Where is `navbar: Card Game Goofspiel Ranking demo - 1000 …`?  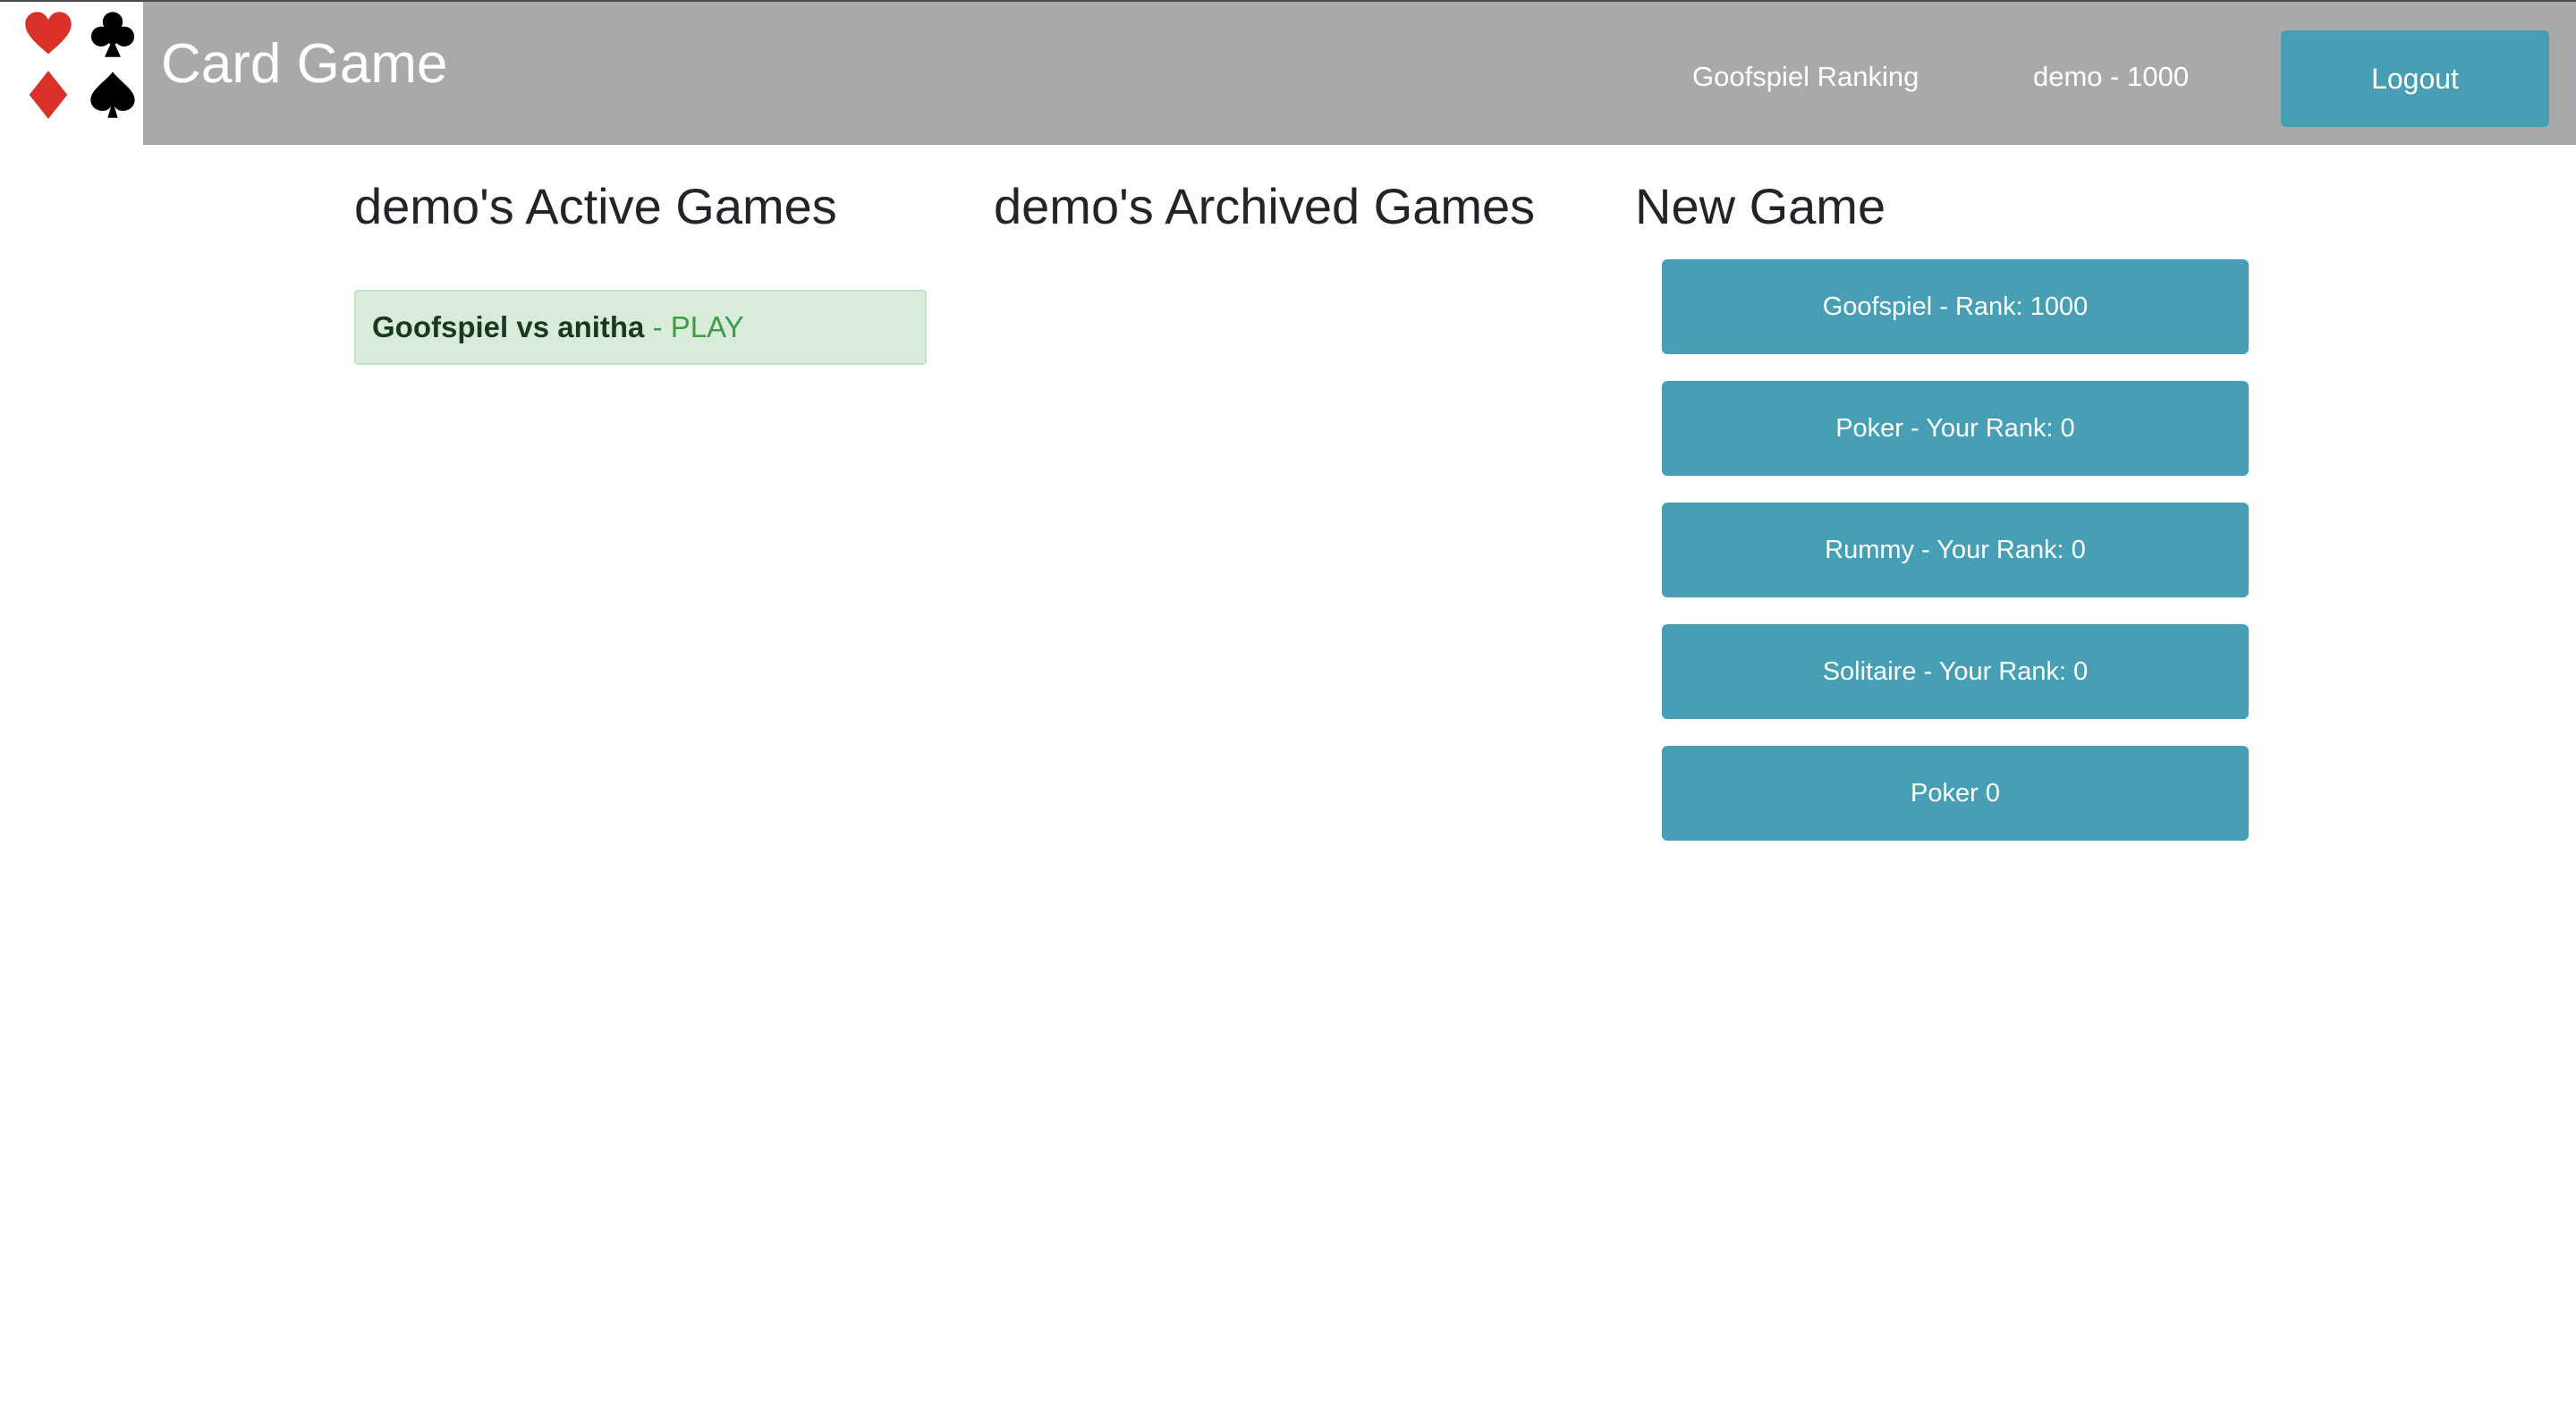
navbar: Card Game Goofspiel Ranking demo - 1000 … is located at coordinates (1288, 72).